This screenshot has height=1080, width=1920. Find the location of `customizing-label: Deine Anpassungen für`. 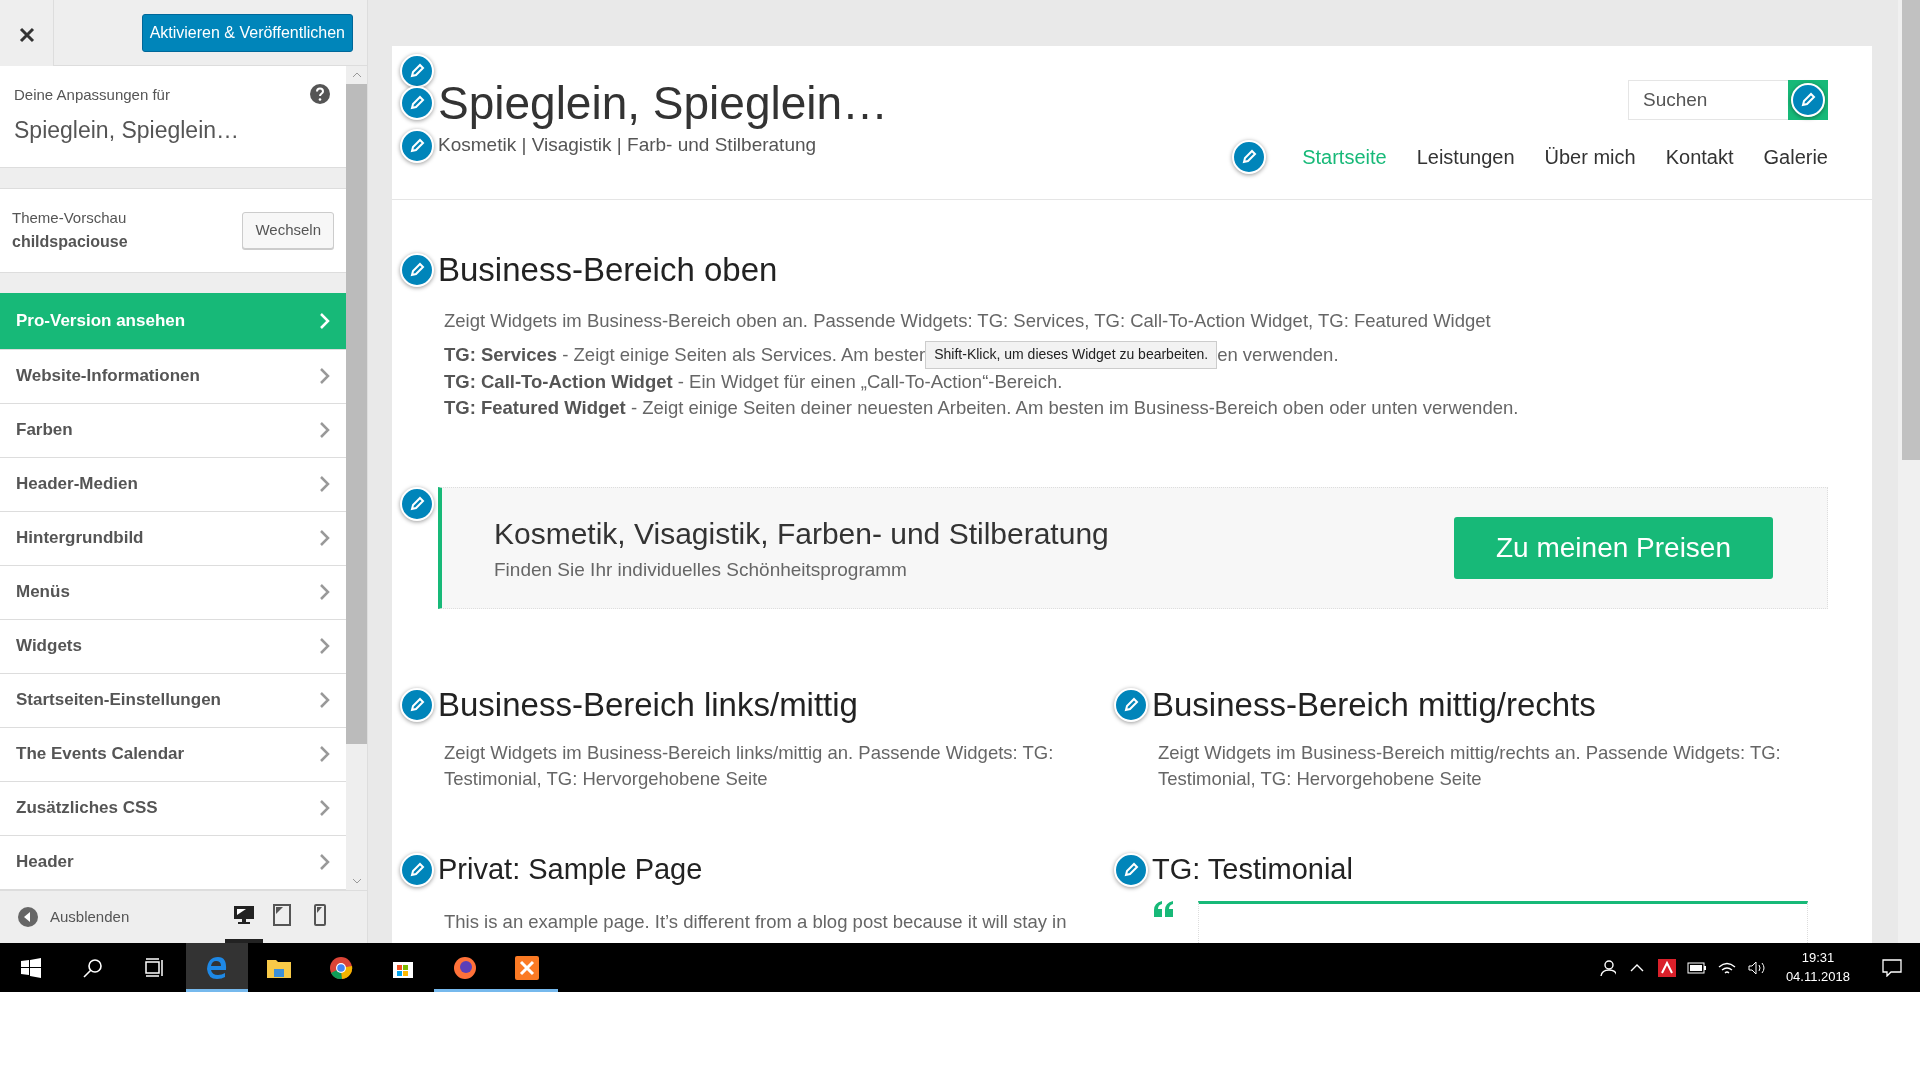

customizing-label: Deine Anpassungen für is located at coordinates (92, 95).